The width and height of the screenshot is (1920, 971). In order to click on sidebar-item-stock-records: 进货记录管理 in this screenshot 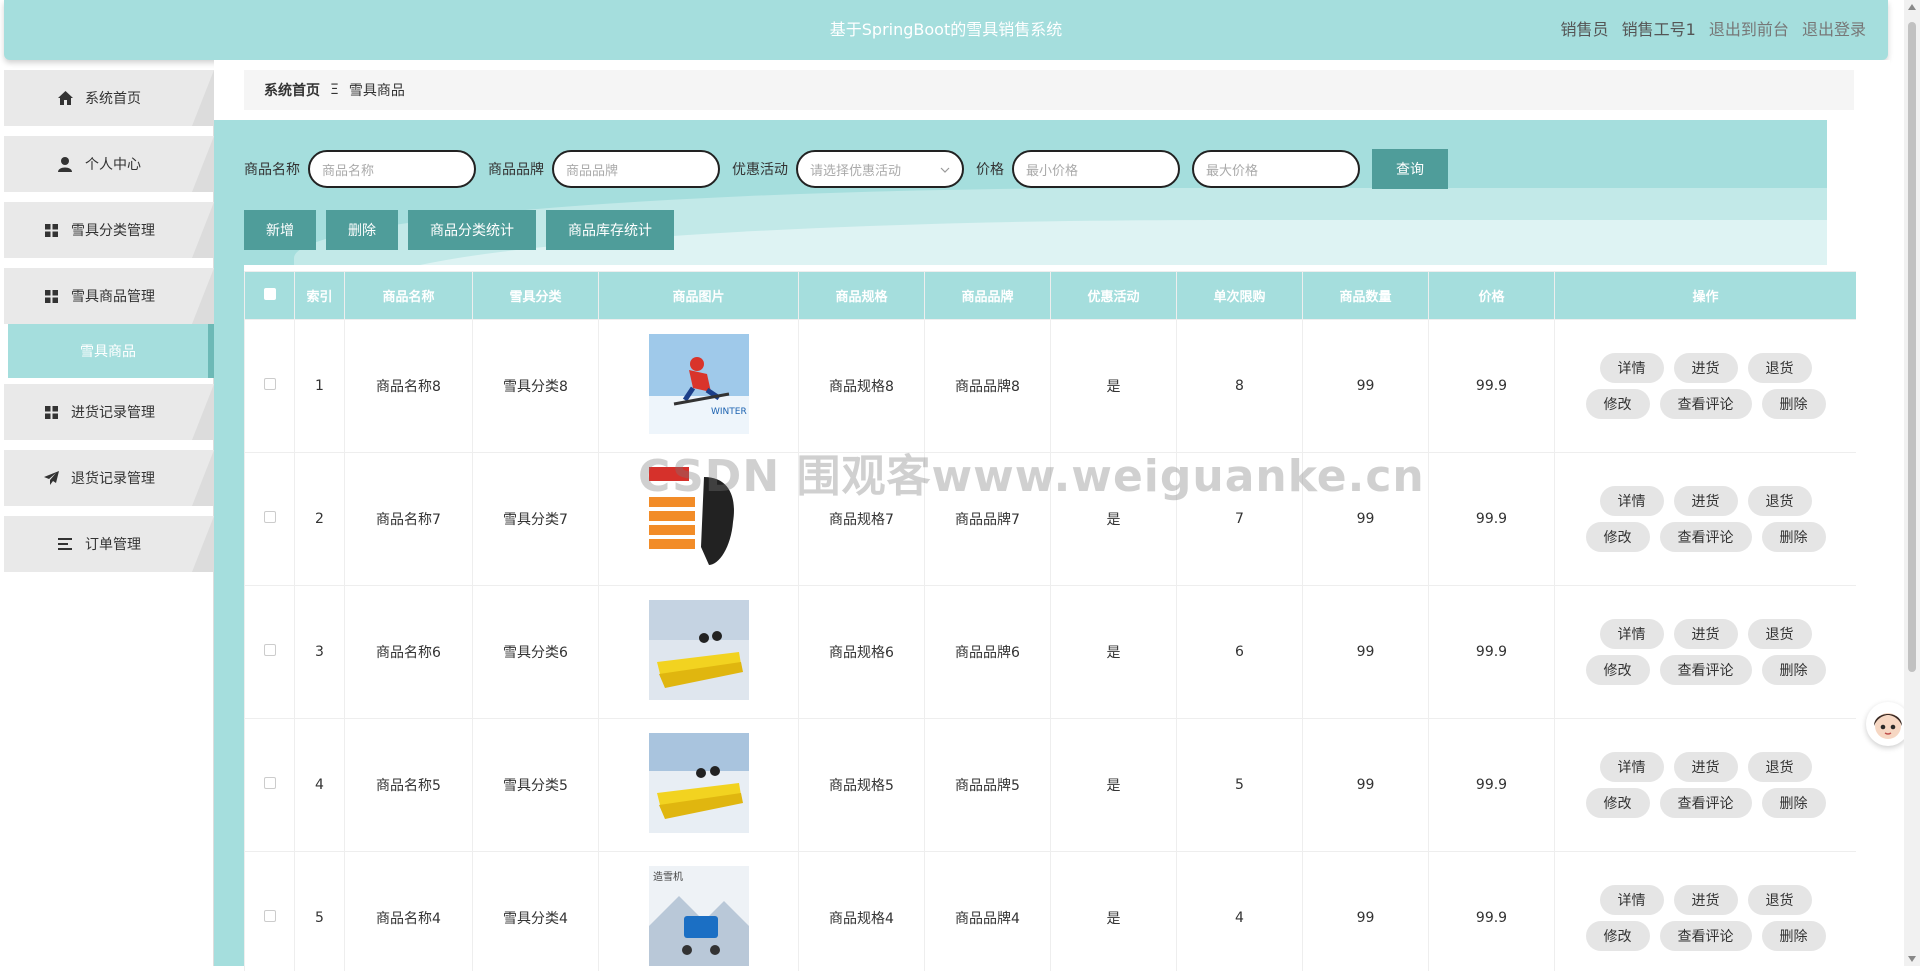, I will do `click(109, 412)`.